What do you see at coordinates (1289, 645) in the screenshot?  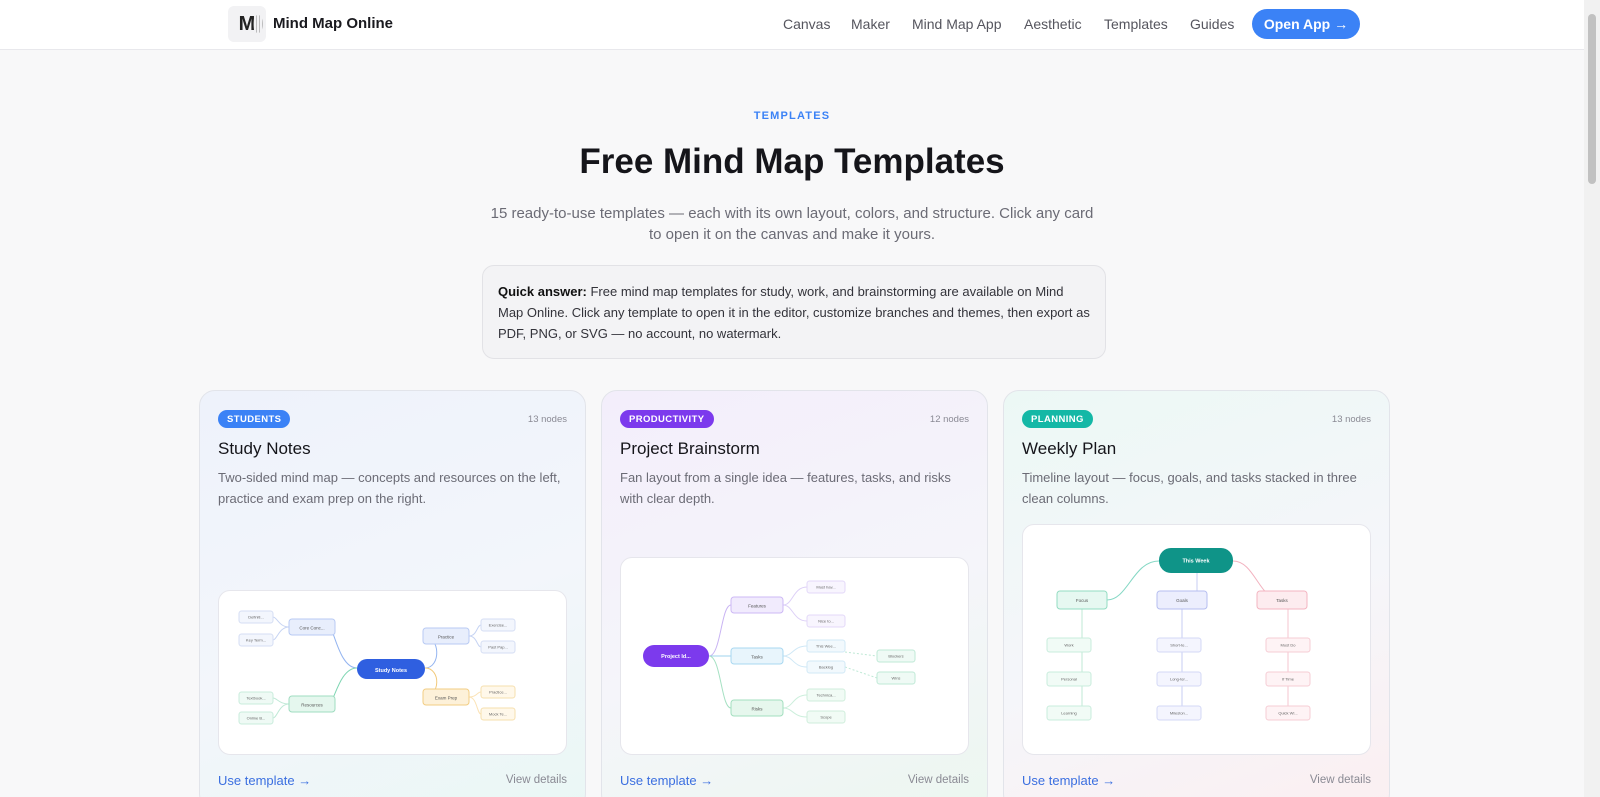 I see `leaf-node-label: Must Do` at bounding box center [1289, 645].